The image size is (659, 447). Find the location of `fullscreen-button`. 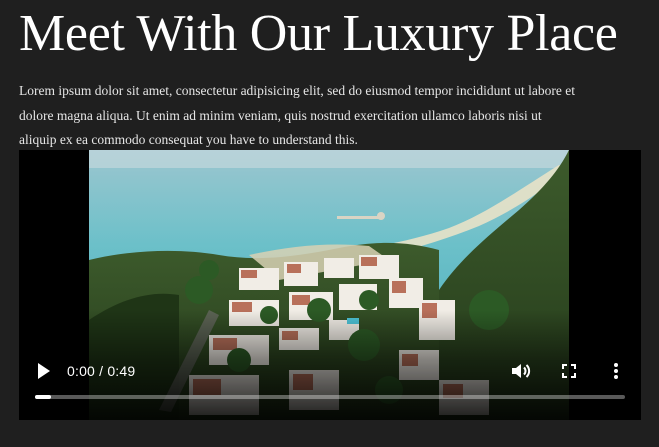

fullscreen-button is located at coordinates (569, 371).